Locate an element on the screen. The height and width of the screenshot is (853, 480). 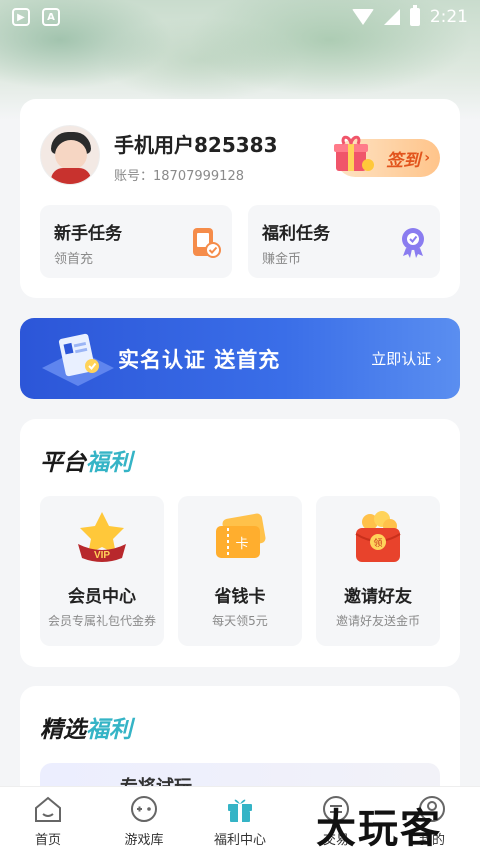
nav-label: 游戏库 is located at coordinates (144, 840).